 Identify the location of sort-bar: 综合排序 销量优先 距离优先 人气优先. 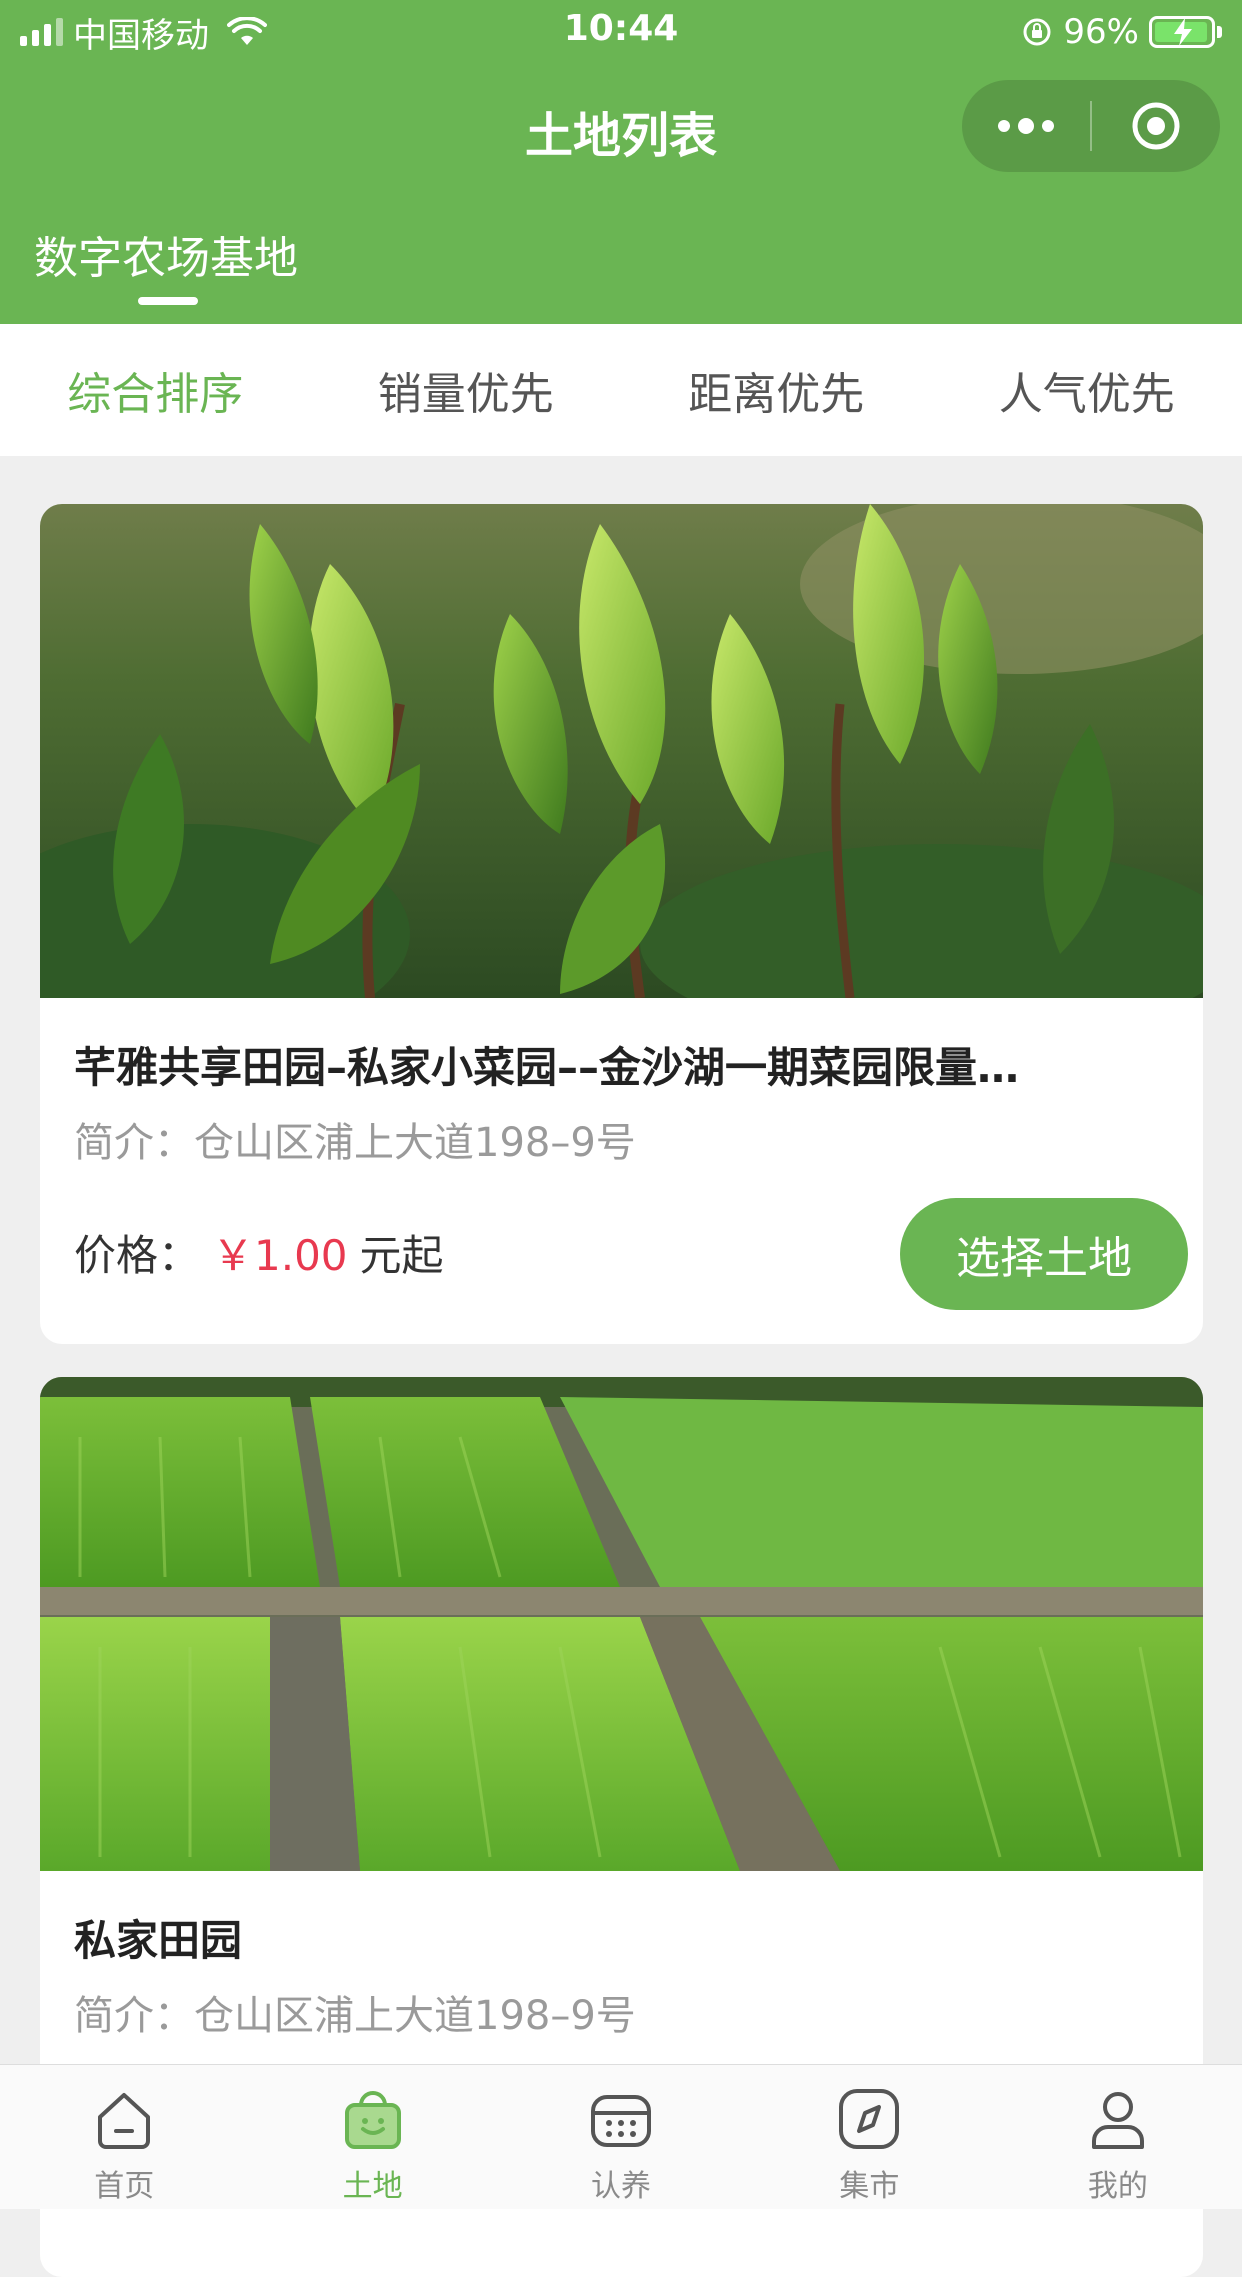
(621, 390).